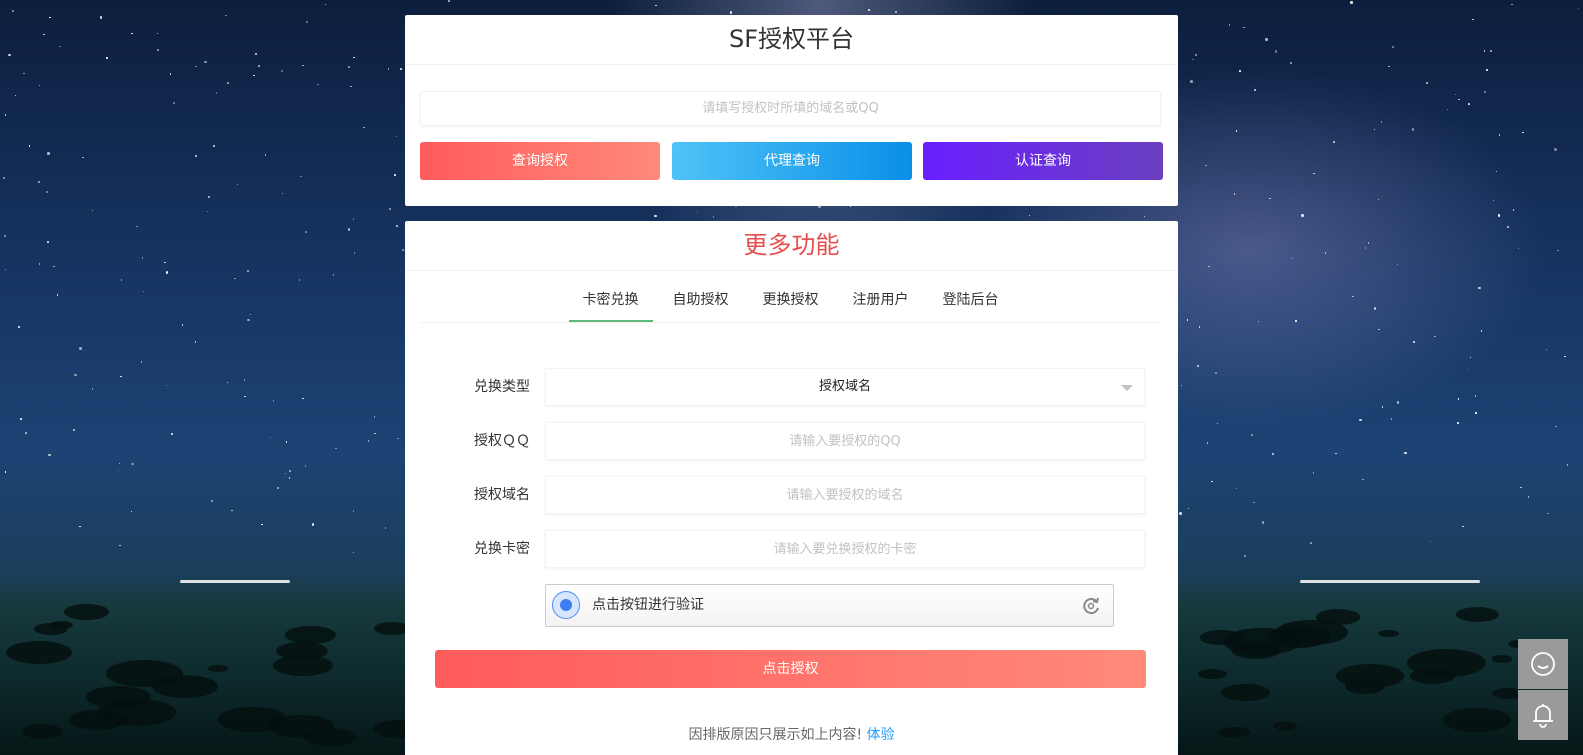 This screenshot has width=1583, height=755. What do you see at coordinates (540, 161) in the screenshot?
I see `query-authorization-button: 查询授权` at bounding box center [540, 161].